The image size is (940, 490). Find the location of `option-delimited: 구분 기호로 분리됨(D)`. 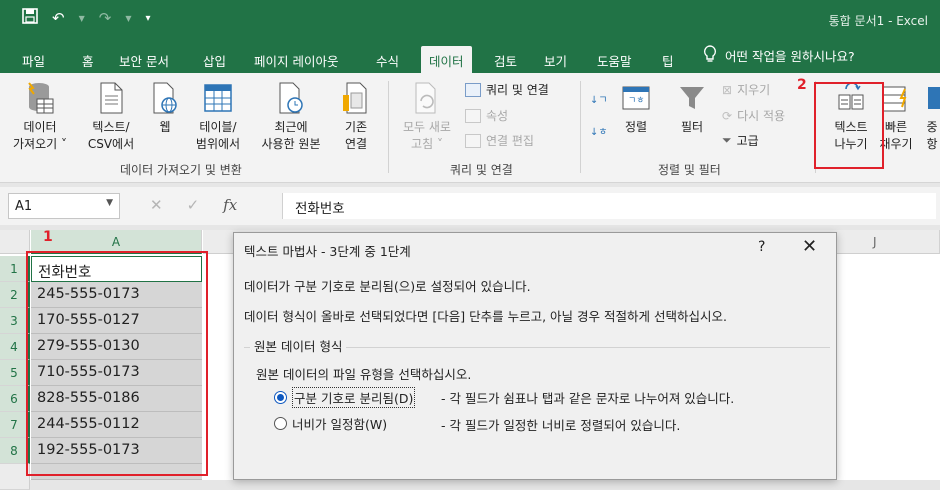

option-delimited: 구분 기호로 분리됨(D) is located at coordinates (345, 397).